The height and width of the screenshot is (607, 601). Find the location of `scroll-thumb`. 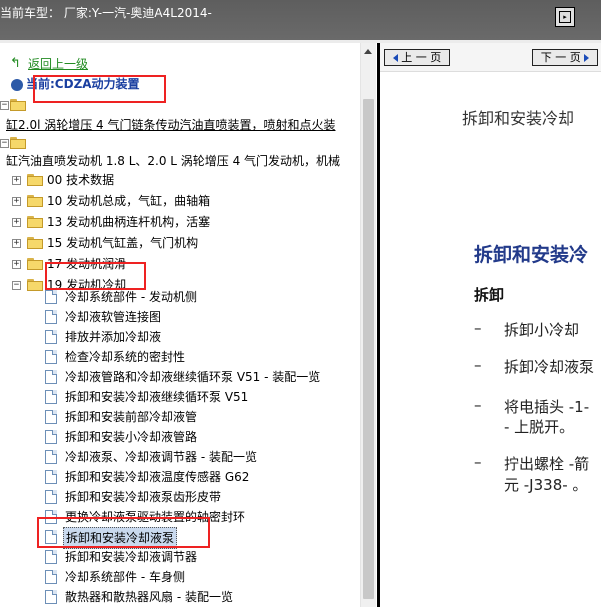

scroll-thumb is located at coordinates (368, 349).